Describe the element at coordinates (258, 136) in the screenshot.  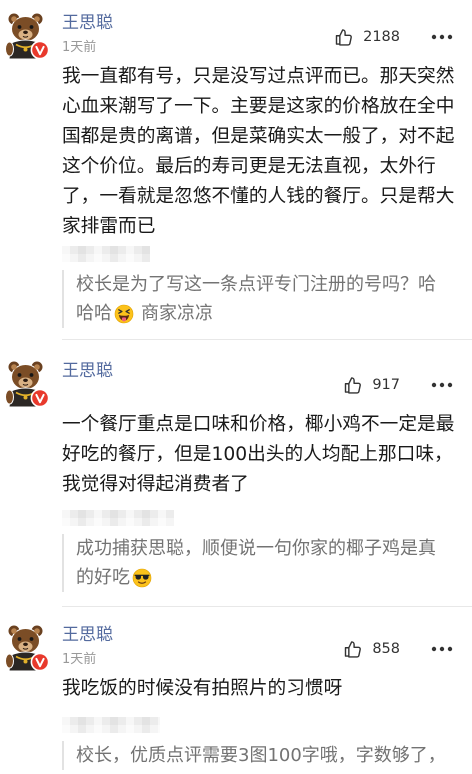
I see `comment-text-line: 国都是贵的离谱，但是菜确实太一般了，对不起` at that location.